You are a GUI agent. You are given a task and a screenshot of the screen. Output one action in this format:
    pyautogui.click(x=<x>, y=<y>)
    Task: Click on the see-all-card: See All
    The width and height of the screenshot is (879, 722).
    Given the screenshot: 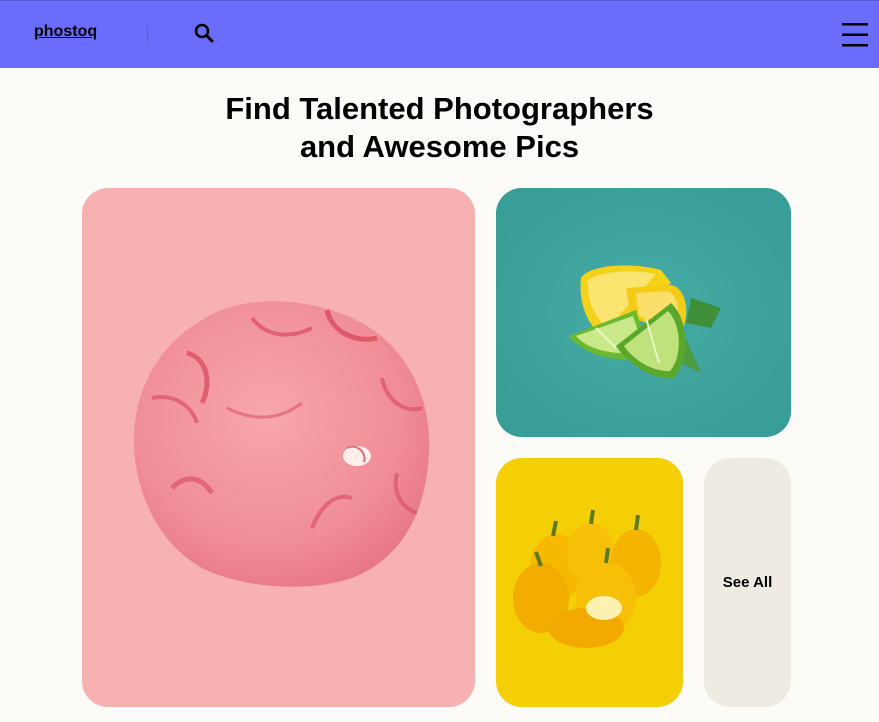 What is the action you would take?
    pyautogui.click(x=747, y=582)
    